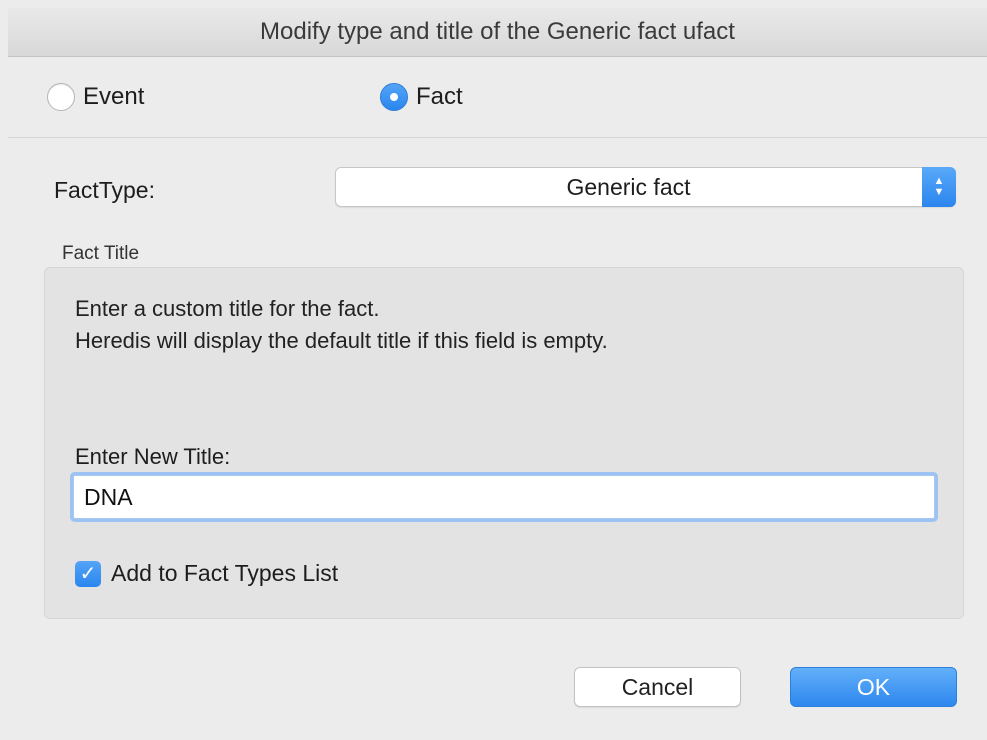 Image resolution: width=987 pixels, height=740 pixels. What do you see at coordinates (873, 687) in the screenshot?
I see `ok-button: OK` at bounding box center [873, 687].